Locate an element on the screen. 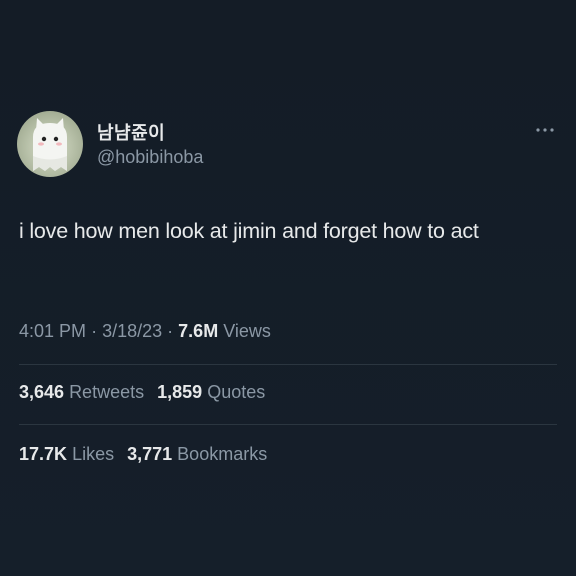 This screenshot has width=576, height=576. author-avatar is located at coordinates (50, 144).